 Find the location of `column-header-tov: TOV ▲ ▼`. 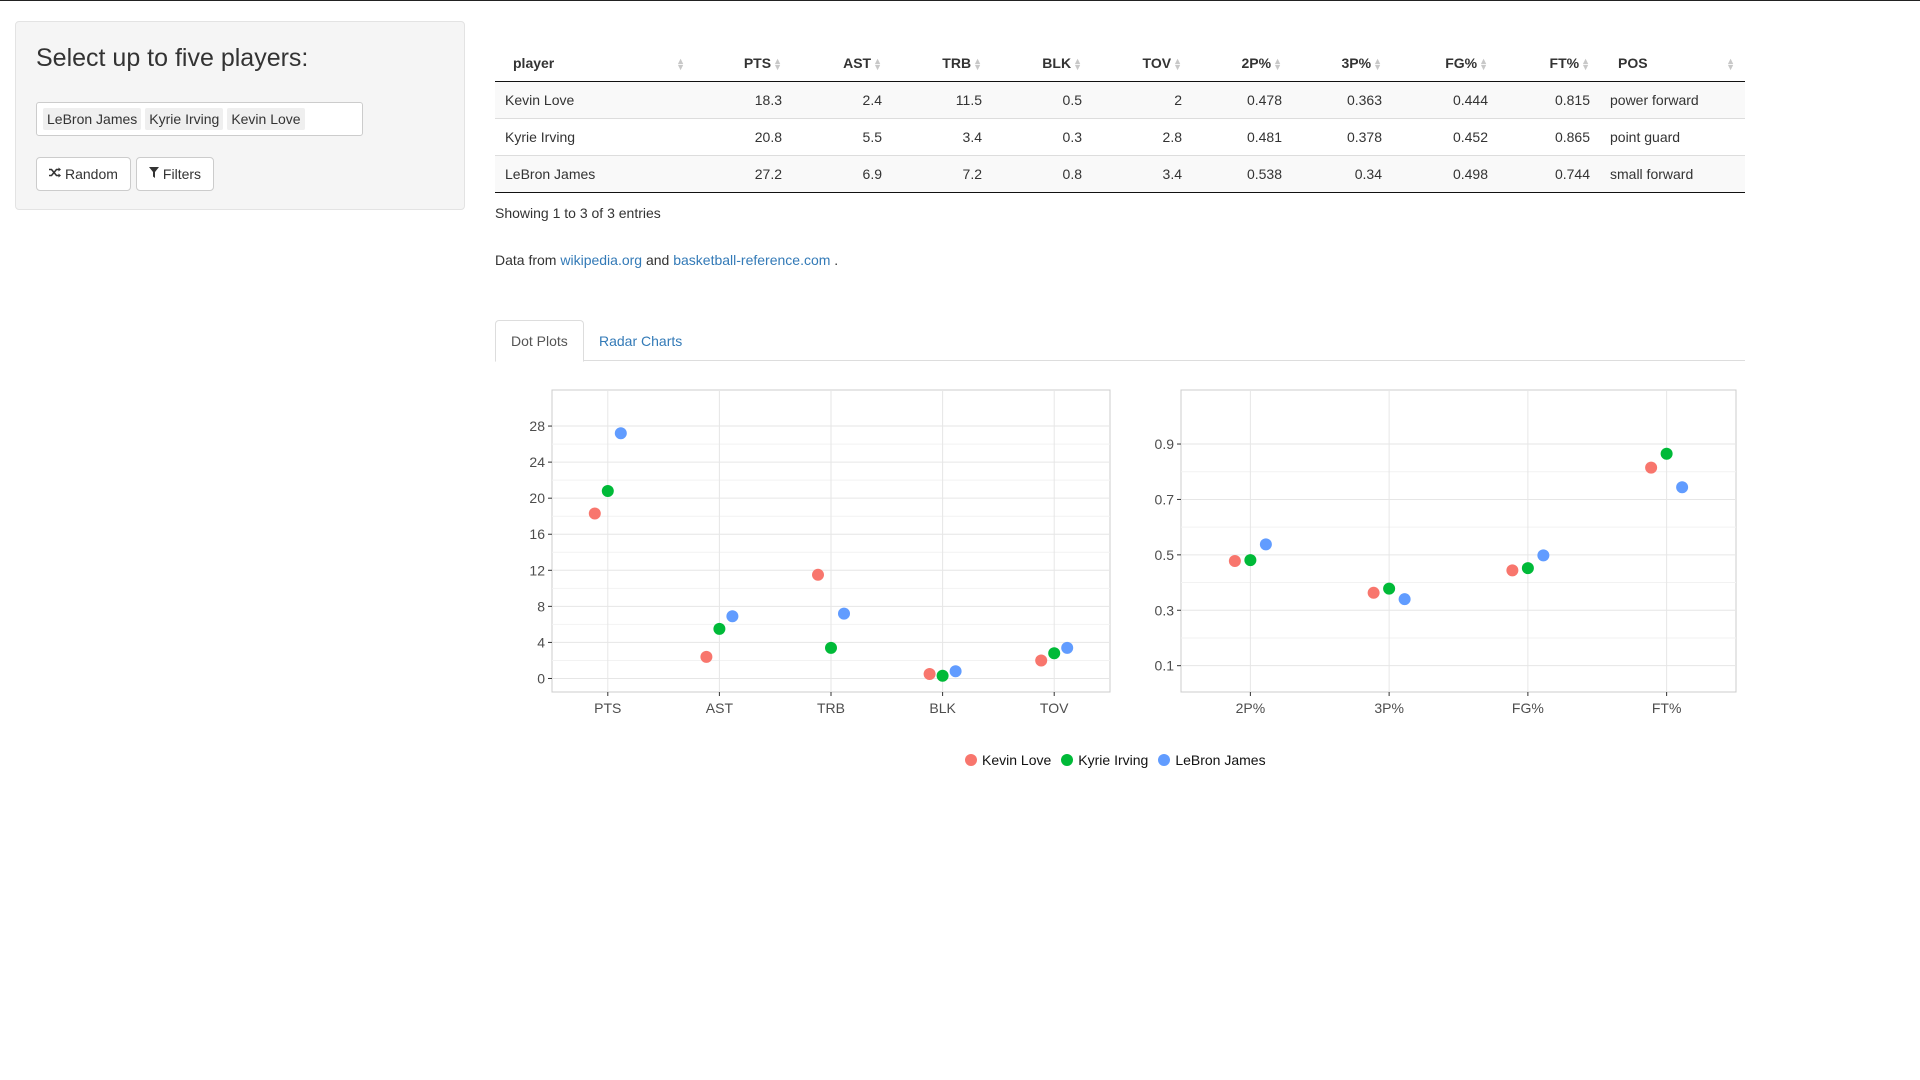

column-header-tov: TOV ▲ ▼ is located at coordinates (1142, 63).